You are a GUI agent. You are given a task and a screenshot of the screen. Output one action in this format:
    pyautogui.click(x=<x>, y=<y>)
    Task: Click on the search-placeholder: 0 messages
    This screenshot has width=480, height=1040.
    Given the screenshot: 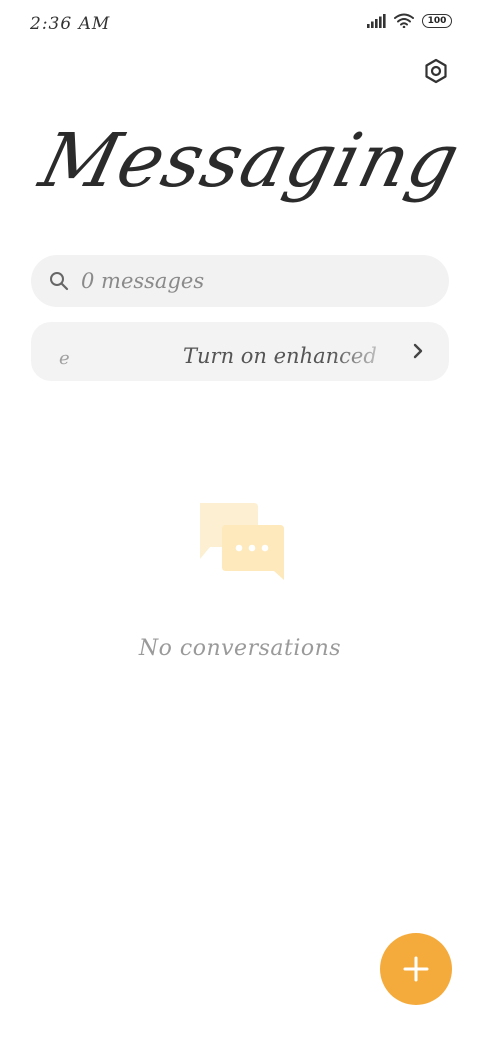 What is the action you would take?
    pyautogui.click(x=143, y=281)
    